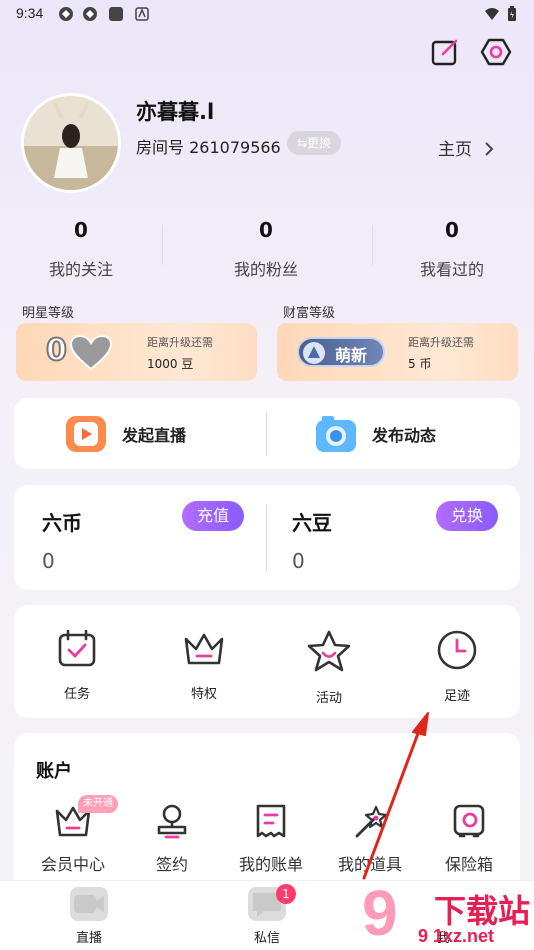 The height and width of the screenshot is (950, 534). What do you see at coordinates (512, 13) in the screenshot?
I see `battery-icon` at bounding box center [512, 13].